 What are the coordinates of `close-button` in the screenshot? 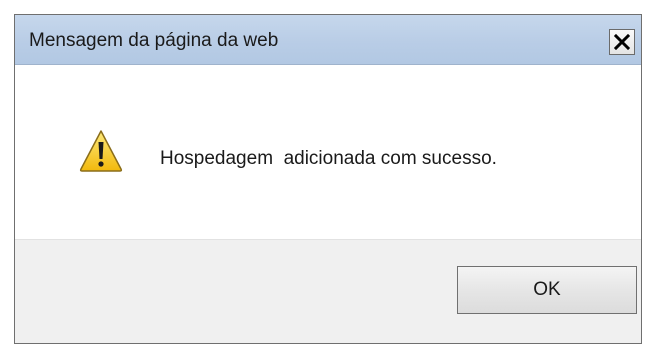 It's located at (622, 42).